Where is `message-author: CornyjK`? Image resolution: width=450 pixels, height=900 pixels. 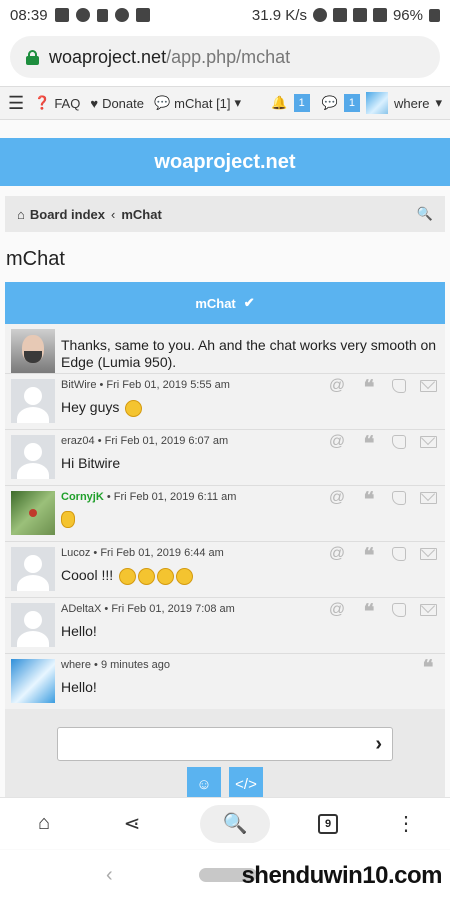
message-author: CornyjK is located at coordinates (82, 497).